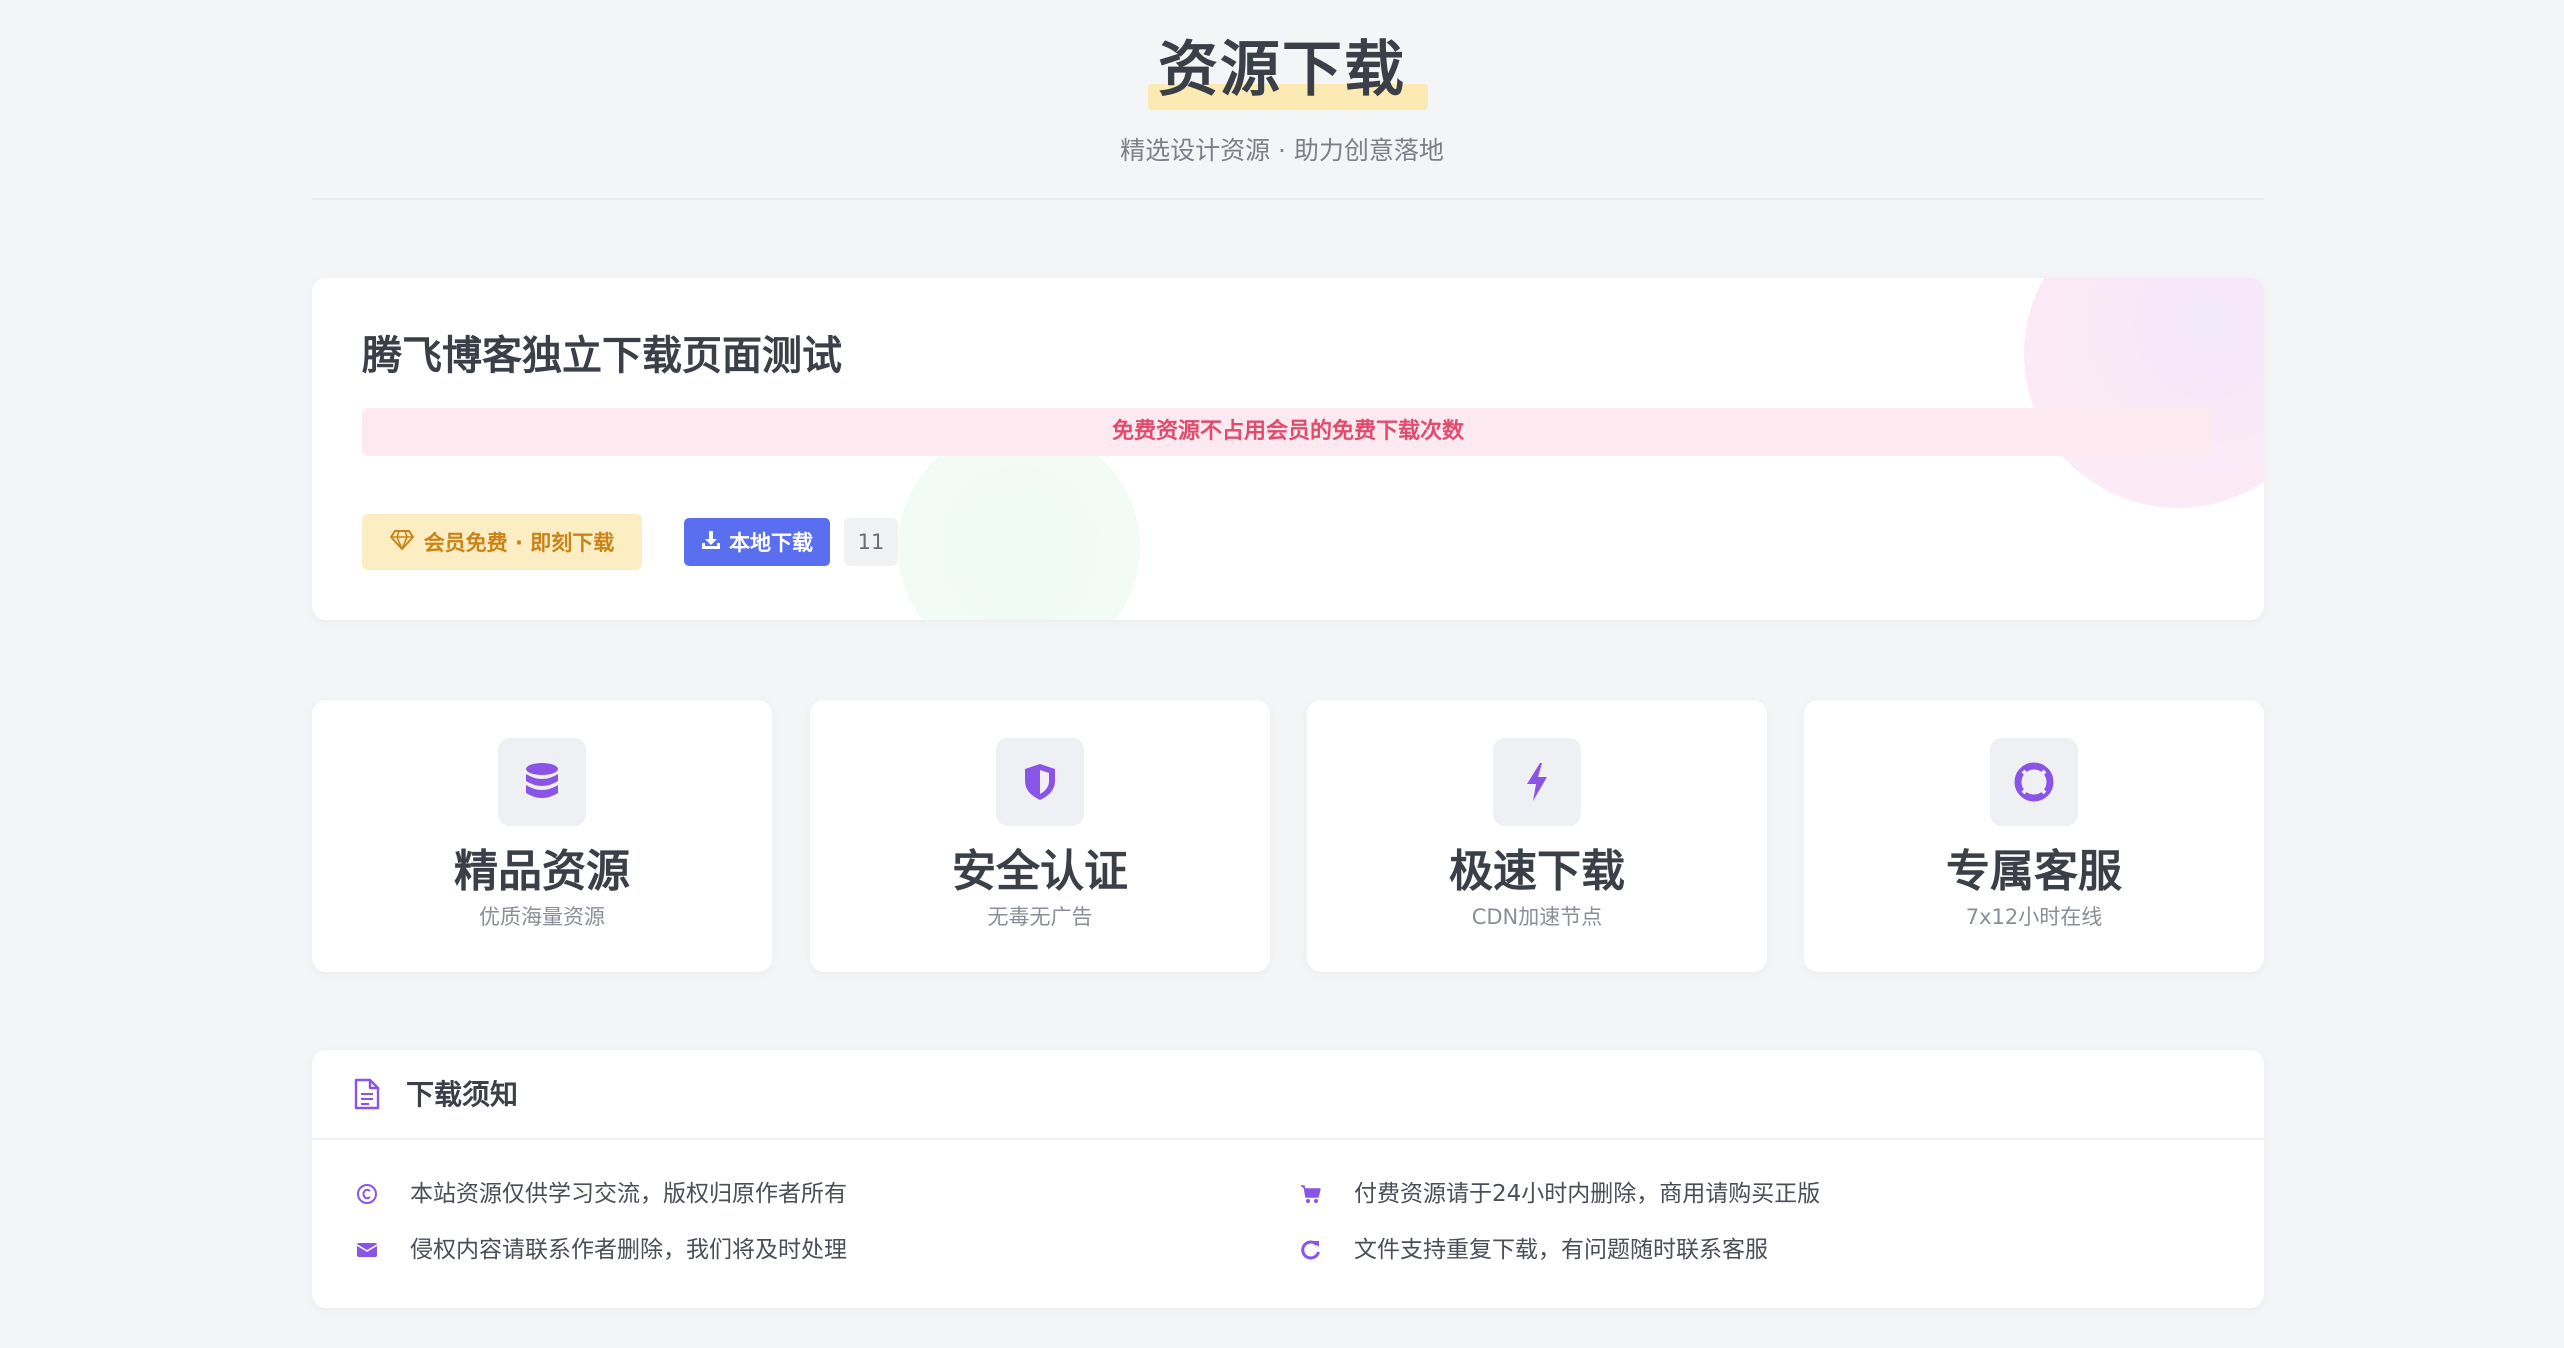 The width and height of the screenshot is (2564, 1348). What do you see at coordinates (771, 543) in the screenshot?
I see `local-download-label: 本地下载` at bounding box center [771, 543].